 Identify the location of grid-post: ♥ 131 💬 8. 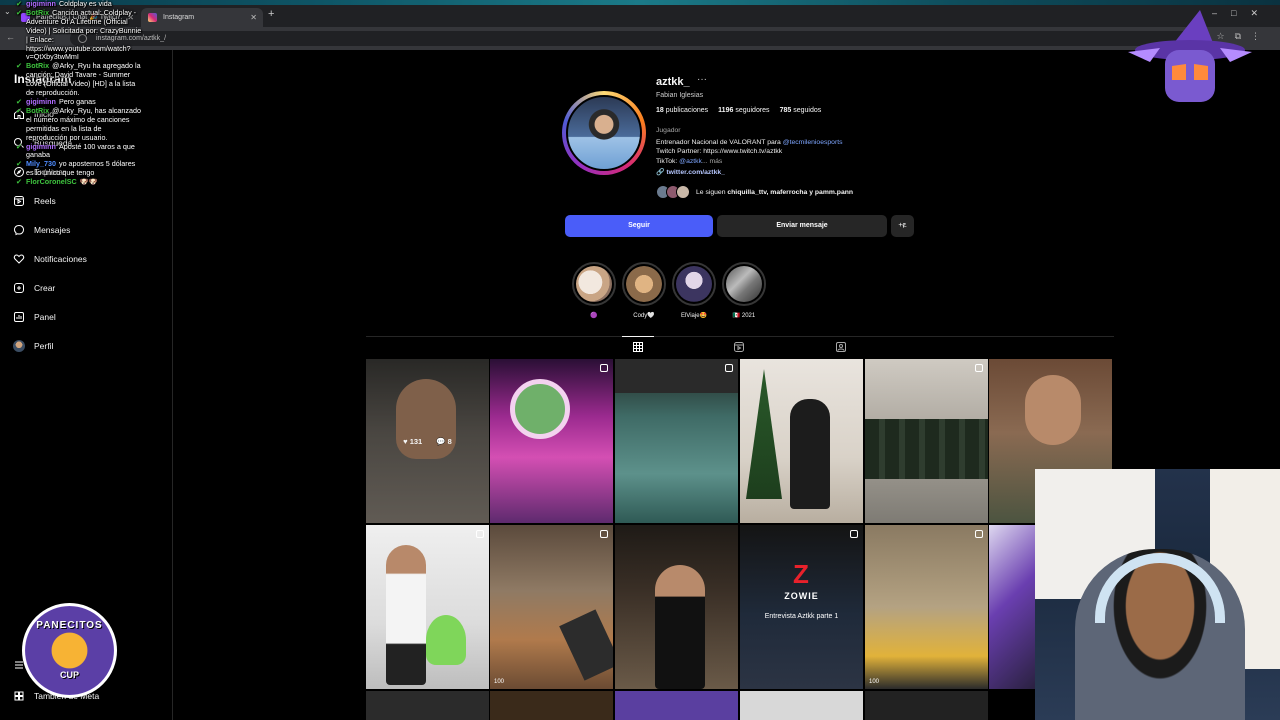
(427, 441).